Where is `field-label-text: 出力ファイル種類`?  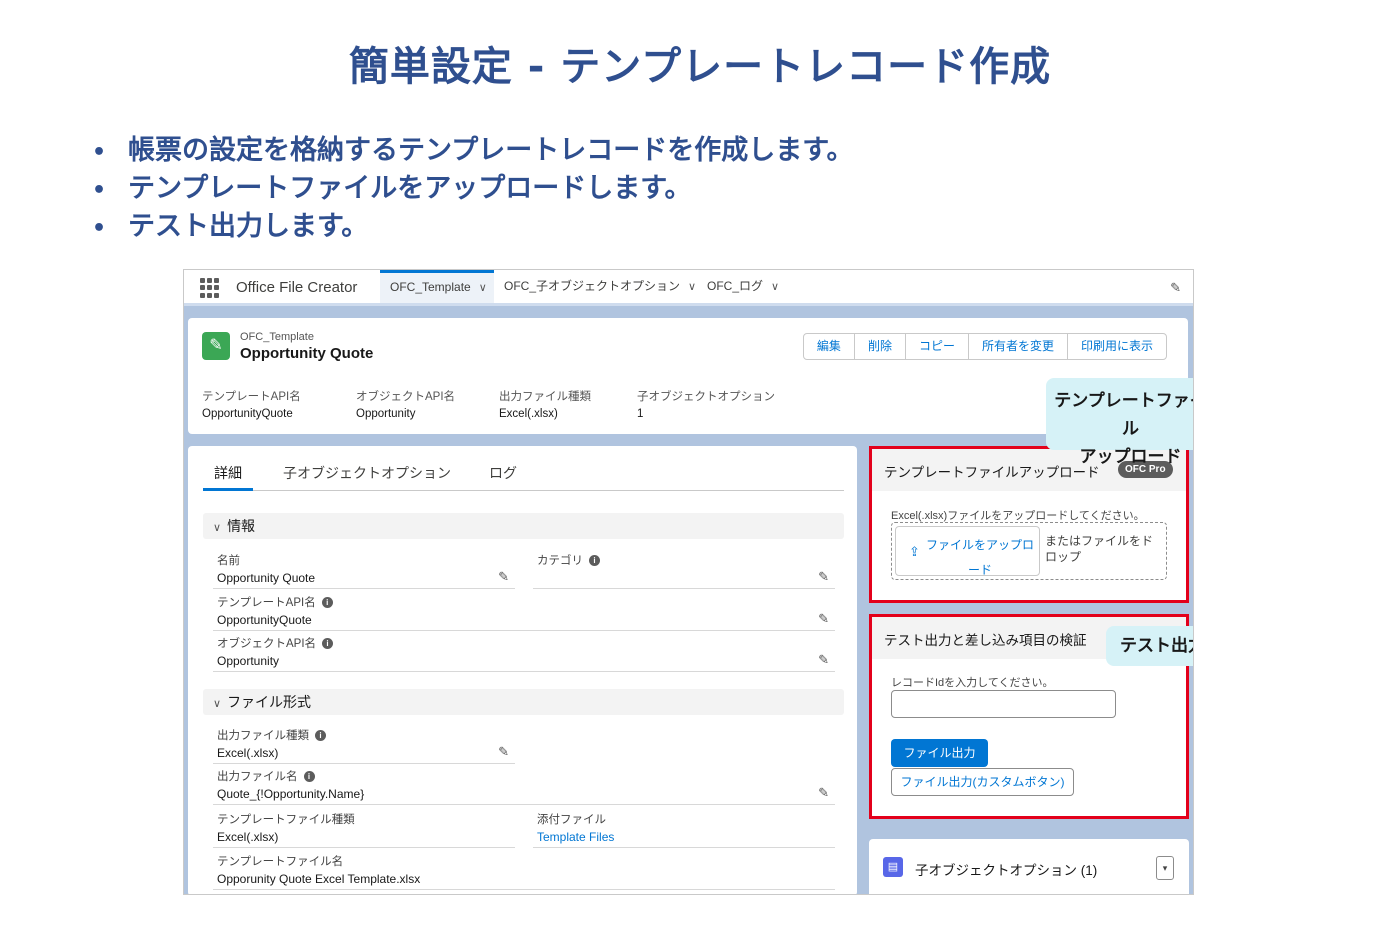
field-label-text: 出力ファイル種類 is located at coordinates (263, 736).